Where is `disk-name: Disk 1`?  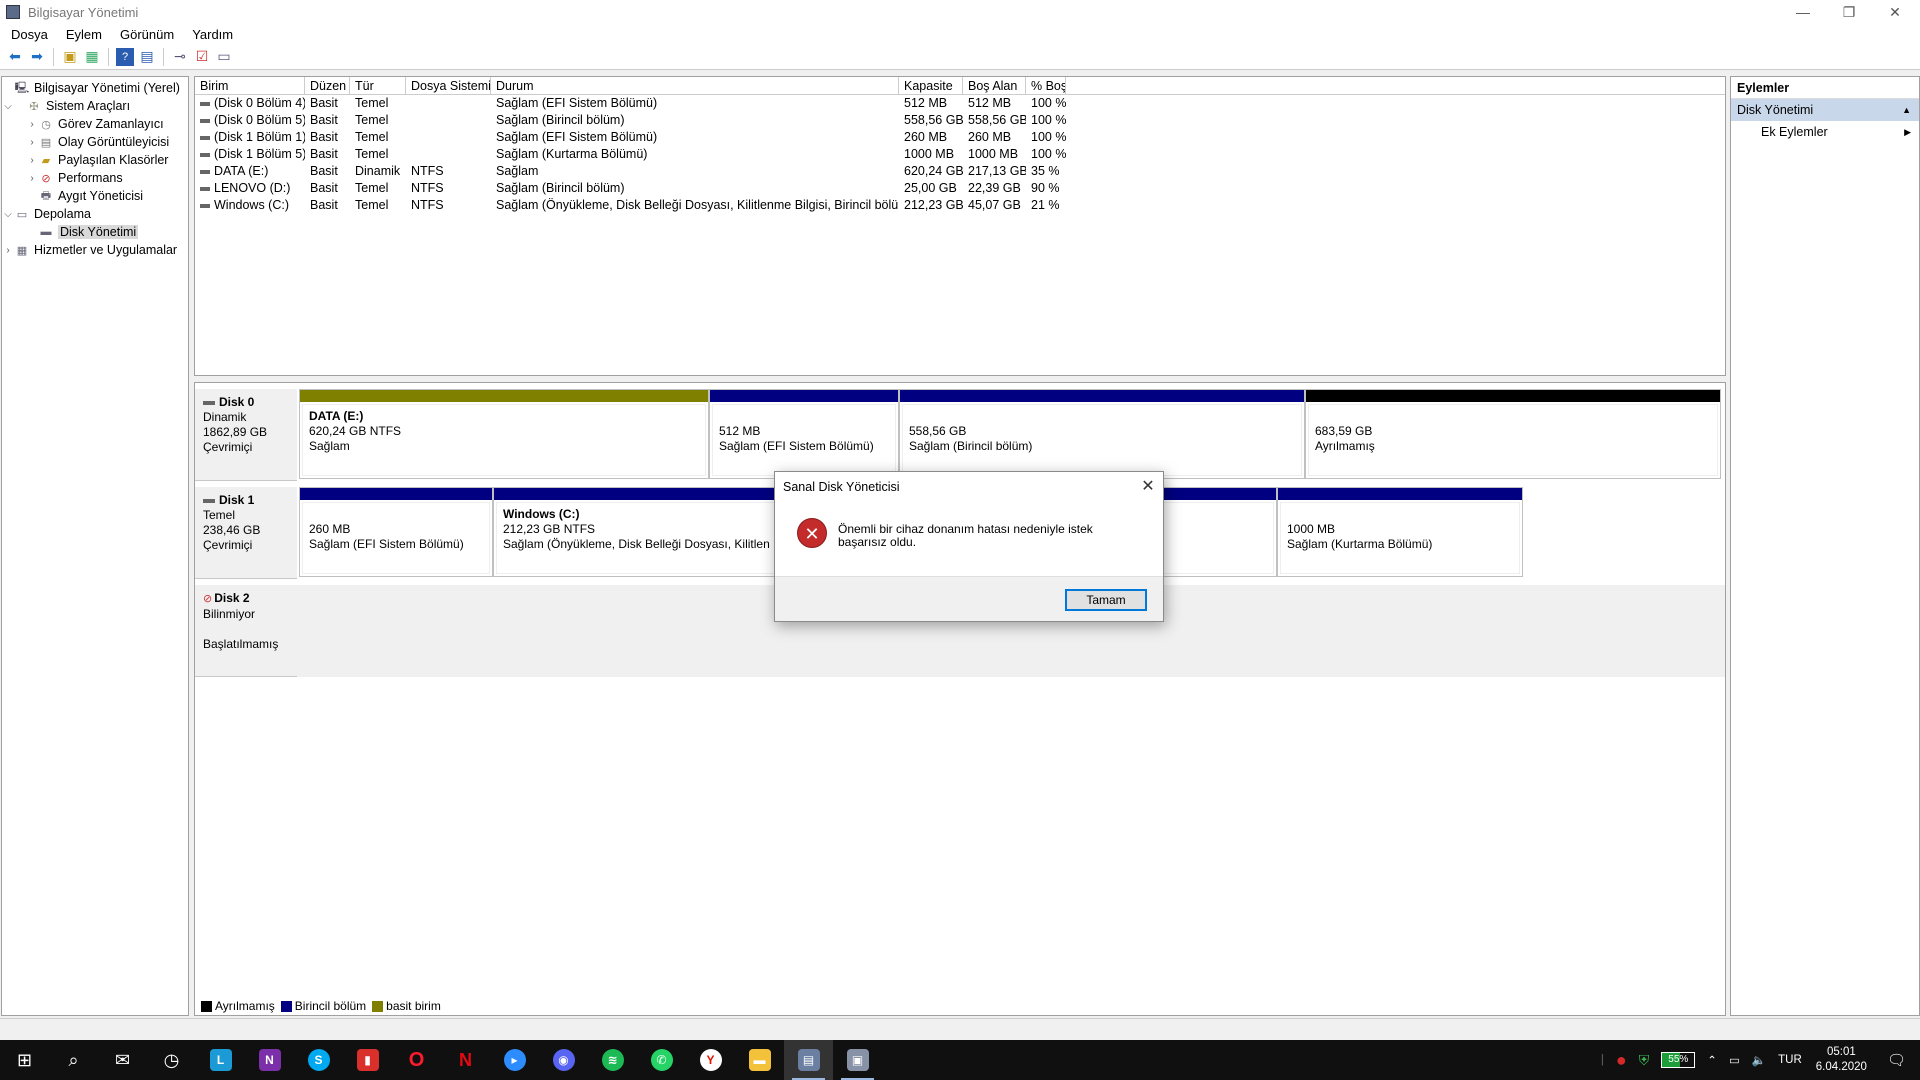 disk-name: Disk 1 is located at coordinates (237, 500).